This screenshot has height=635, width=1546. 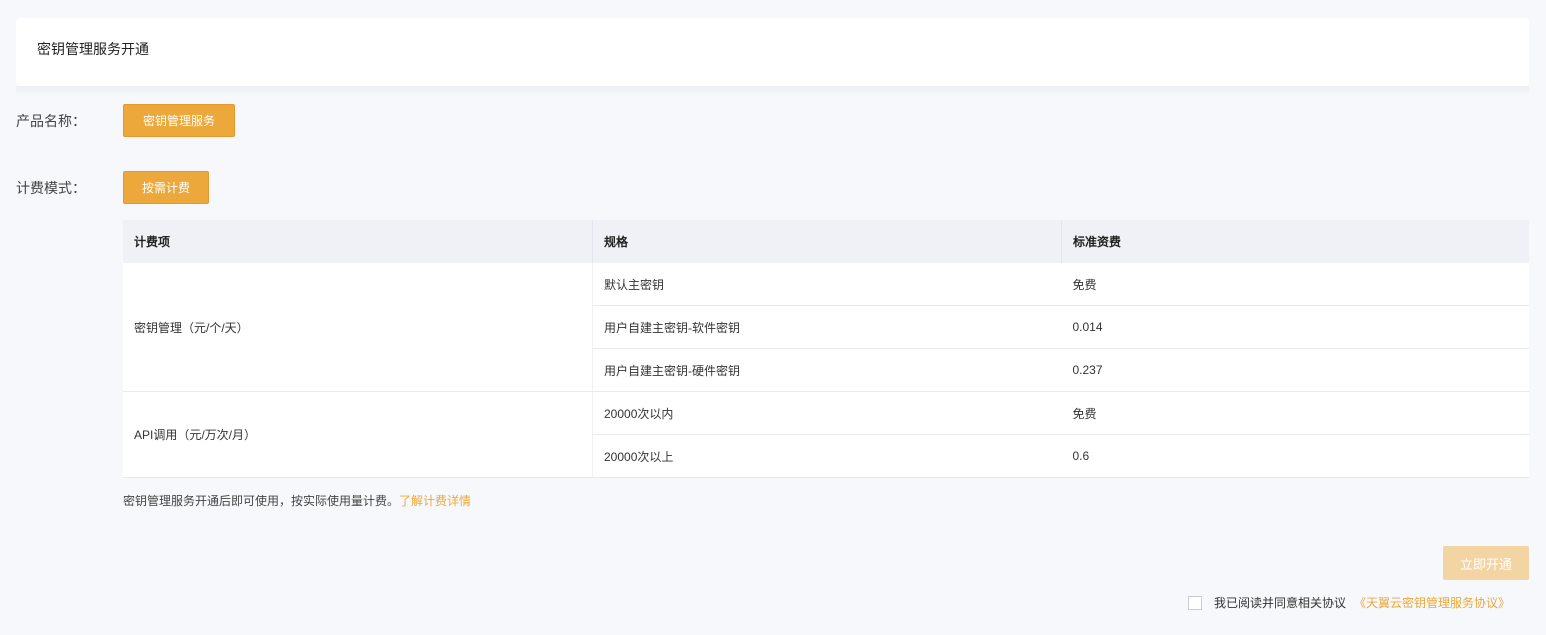 I want to click on price-cell: 0.6, so click(x=1295, y=456).